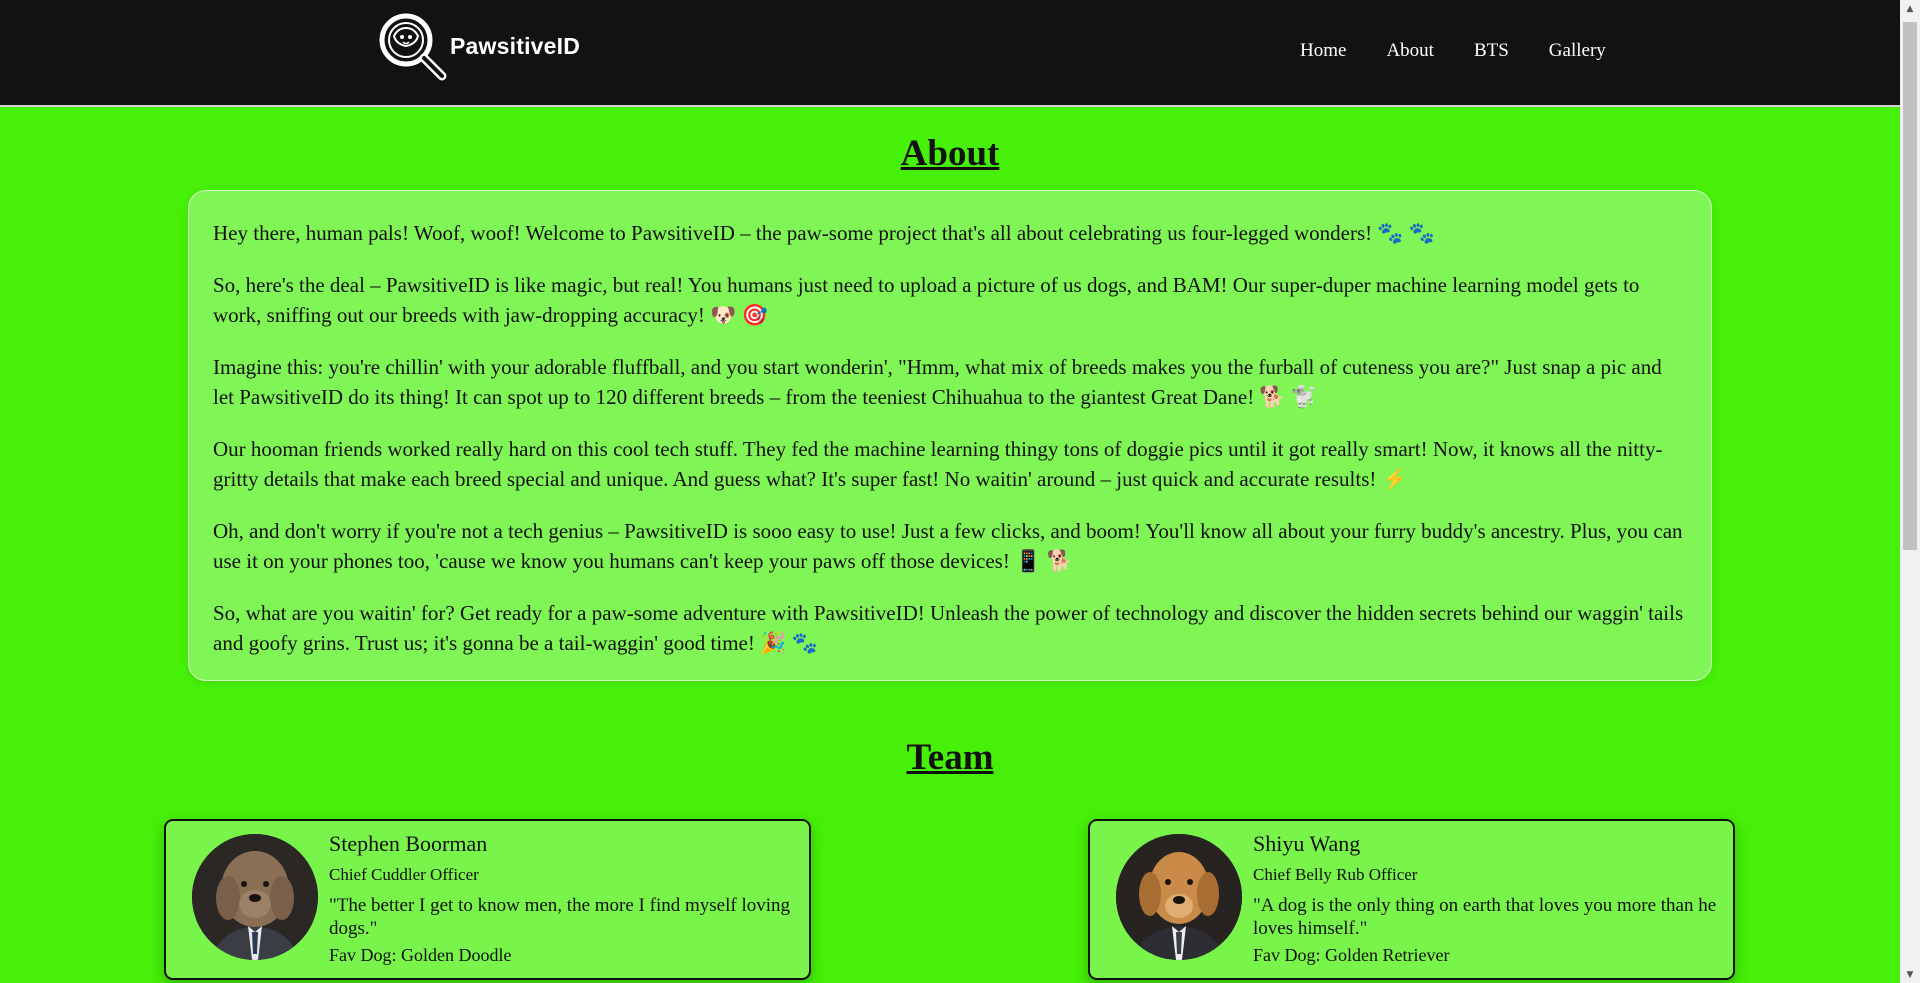  Describe the element at coordinates (1473, 51) in the screenshot. I see `main-nav: Home About BTS Gallery` at that location.